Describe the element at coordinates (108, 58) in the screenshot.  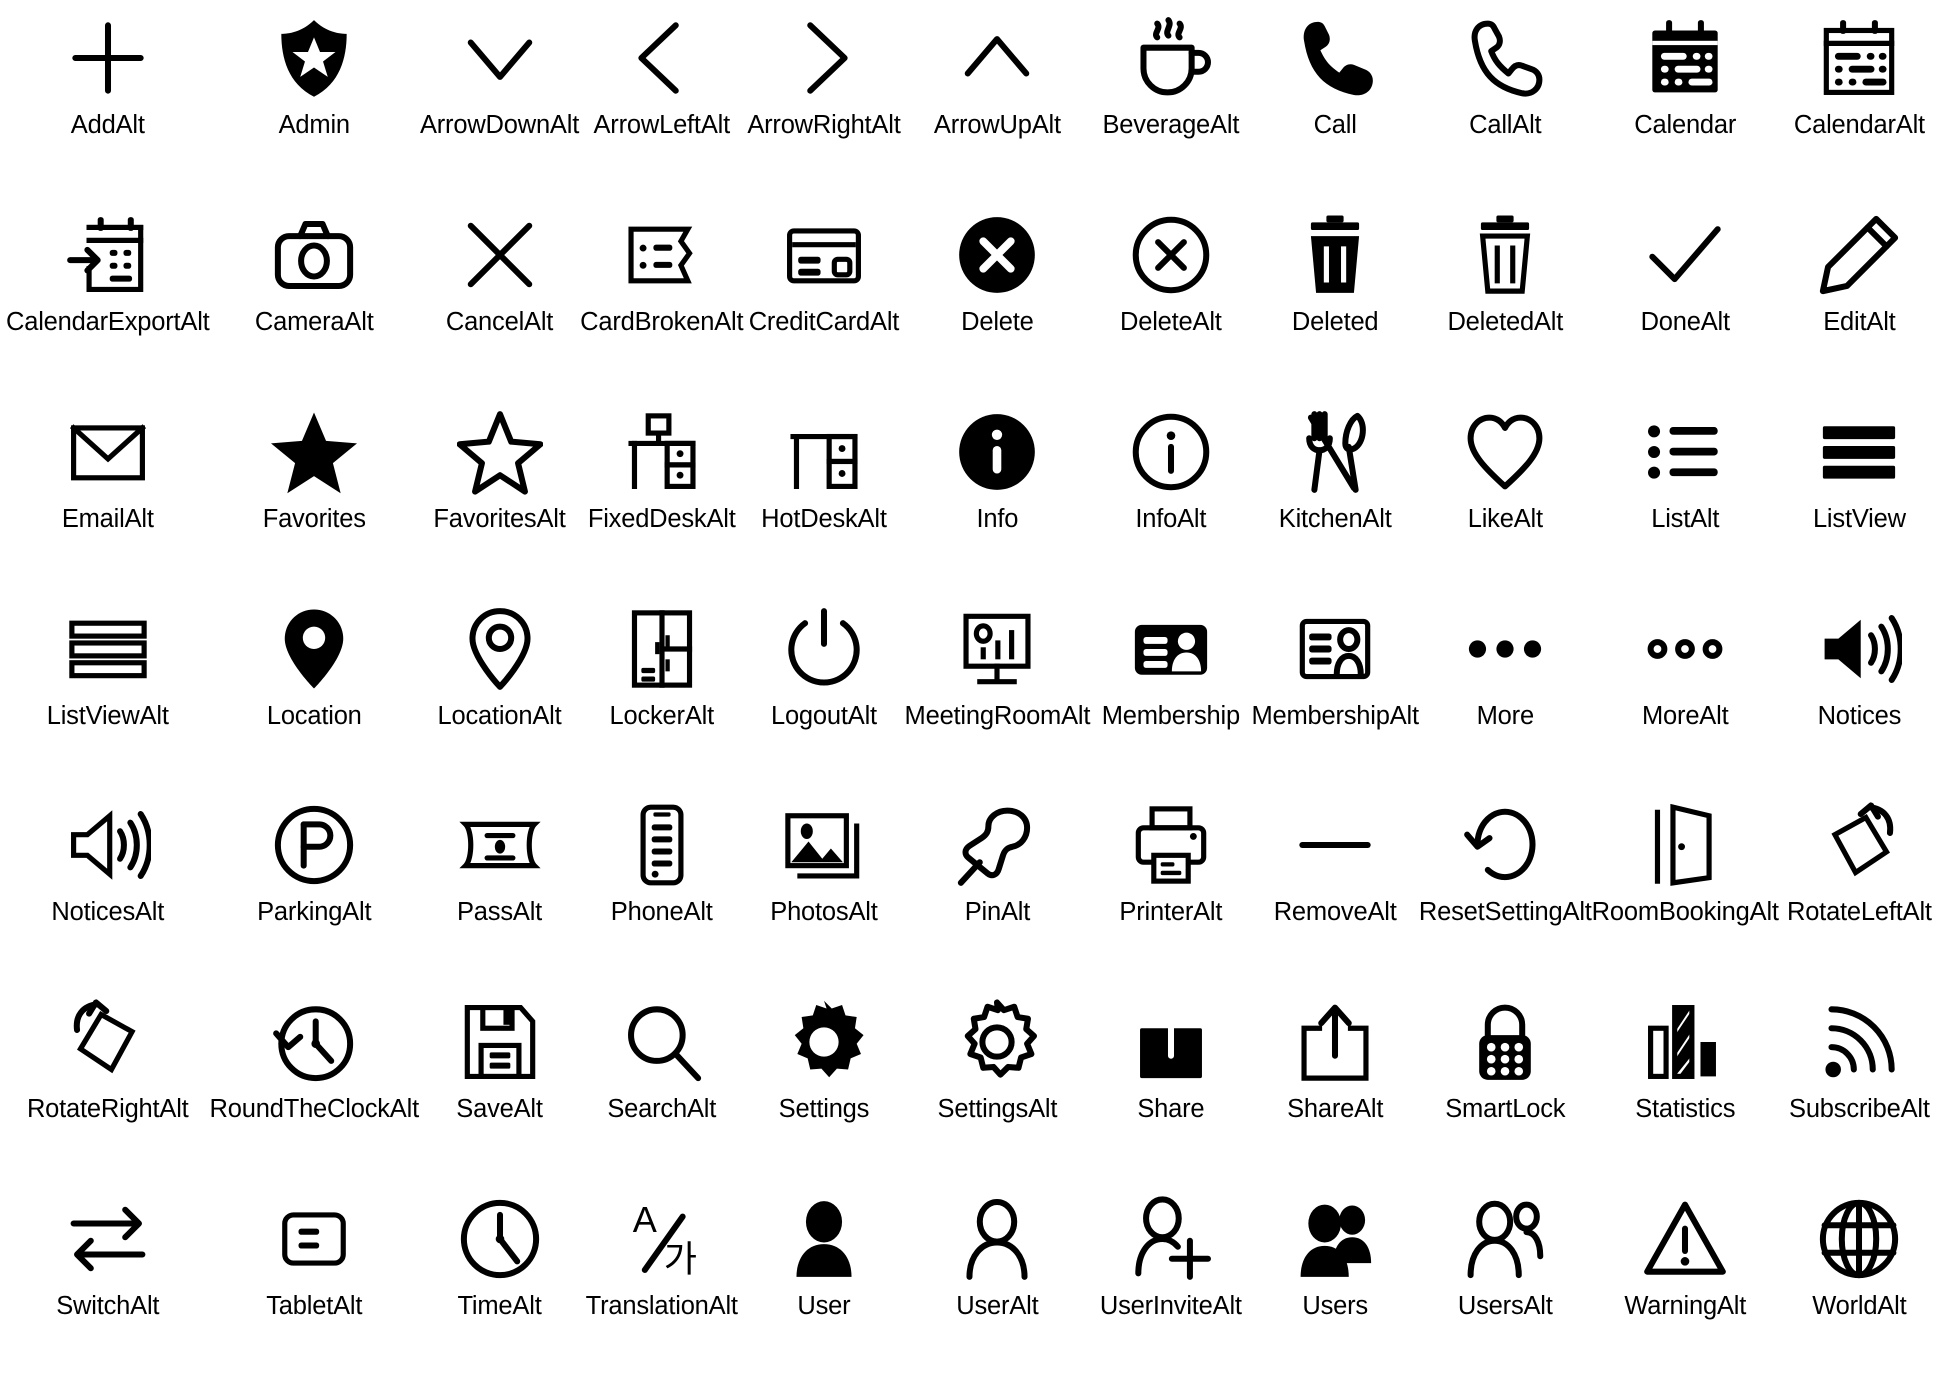
I see `plus-icon` at that location.